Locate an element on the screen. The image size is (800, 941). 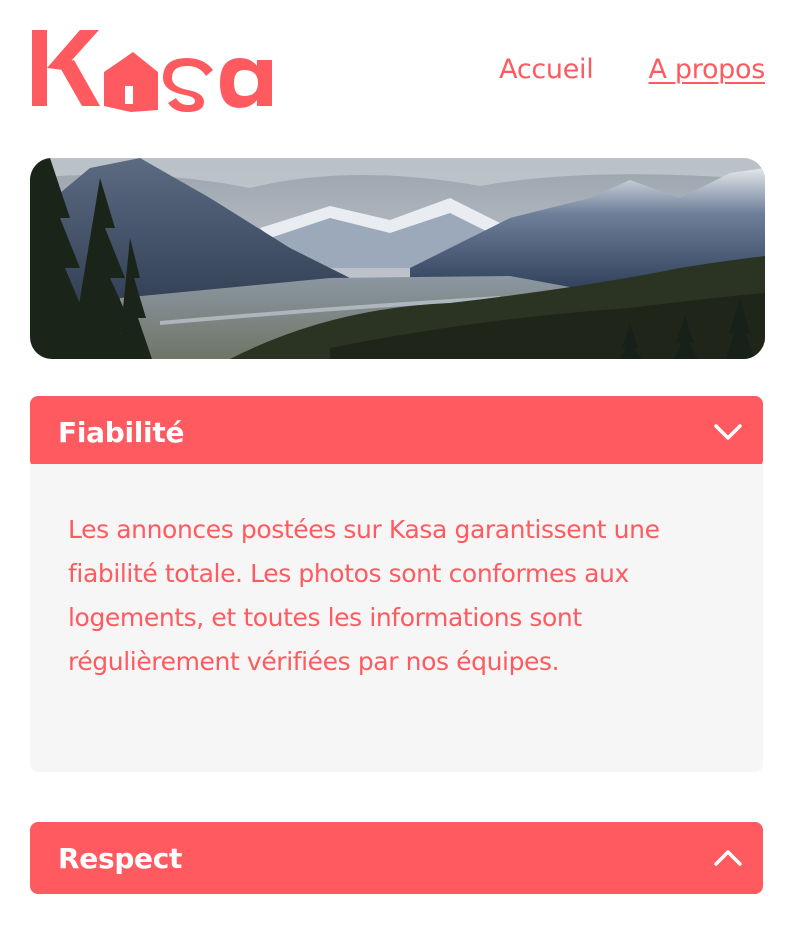
chevron-down-icon is located at coordinates (728, 432).